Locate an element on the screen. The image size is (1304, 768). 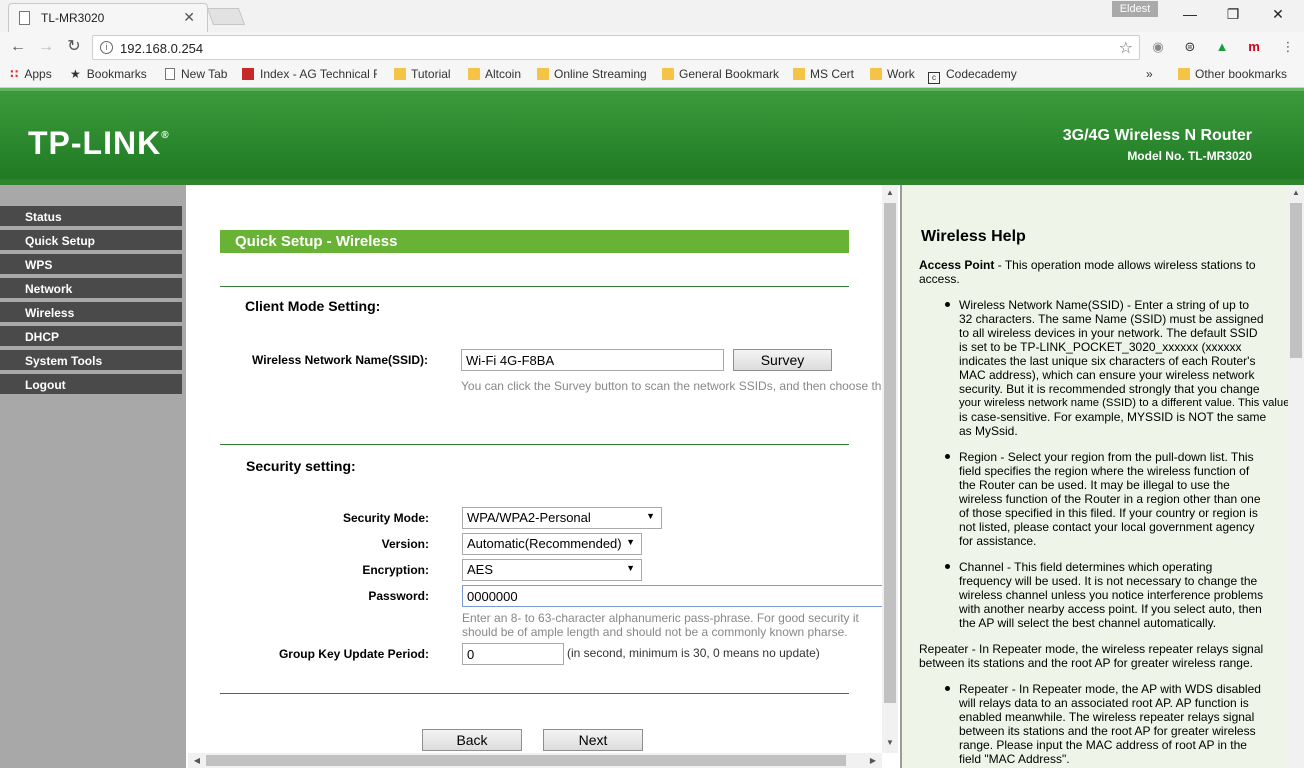
ms-cert-bookmark: MS Cert is located at coordinates (823, 74).